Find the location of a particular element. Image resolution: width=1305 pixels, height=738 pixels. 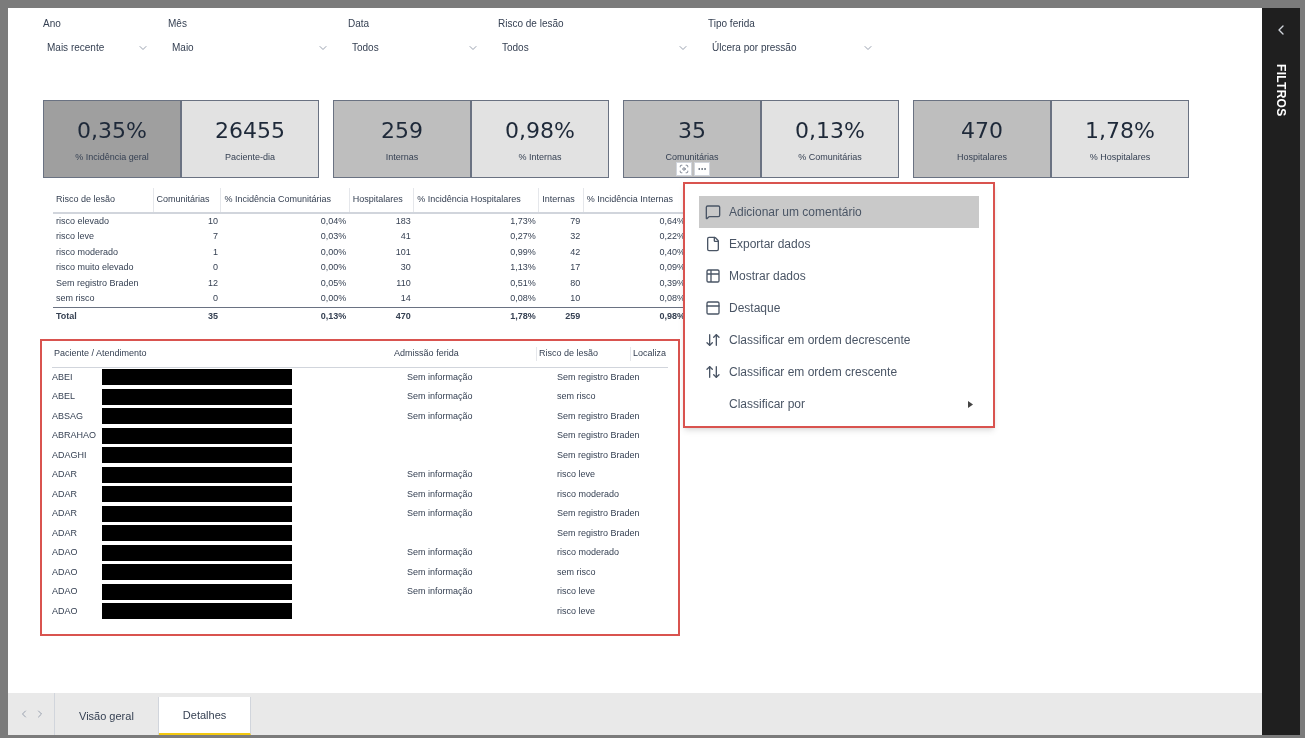

table-cell-text: 101 is located at coordinates (403, 252).